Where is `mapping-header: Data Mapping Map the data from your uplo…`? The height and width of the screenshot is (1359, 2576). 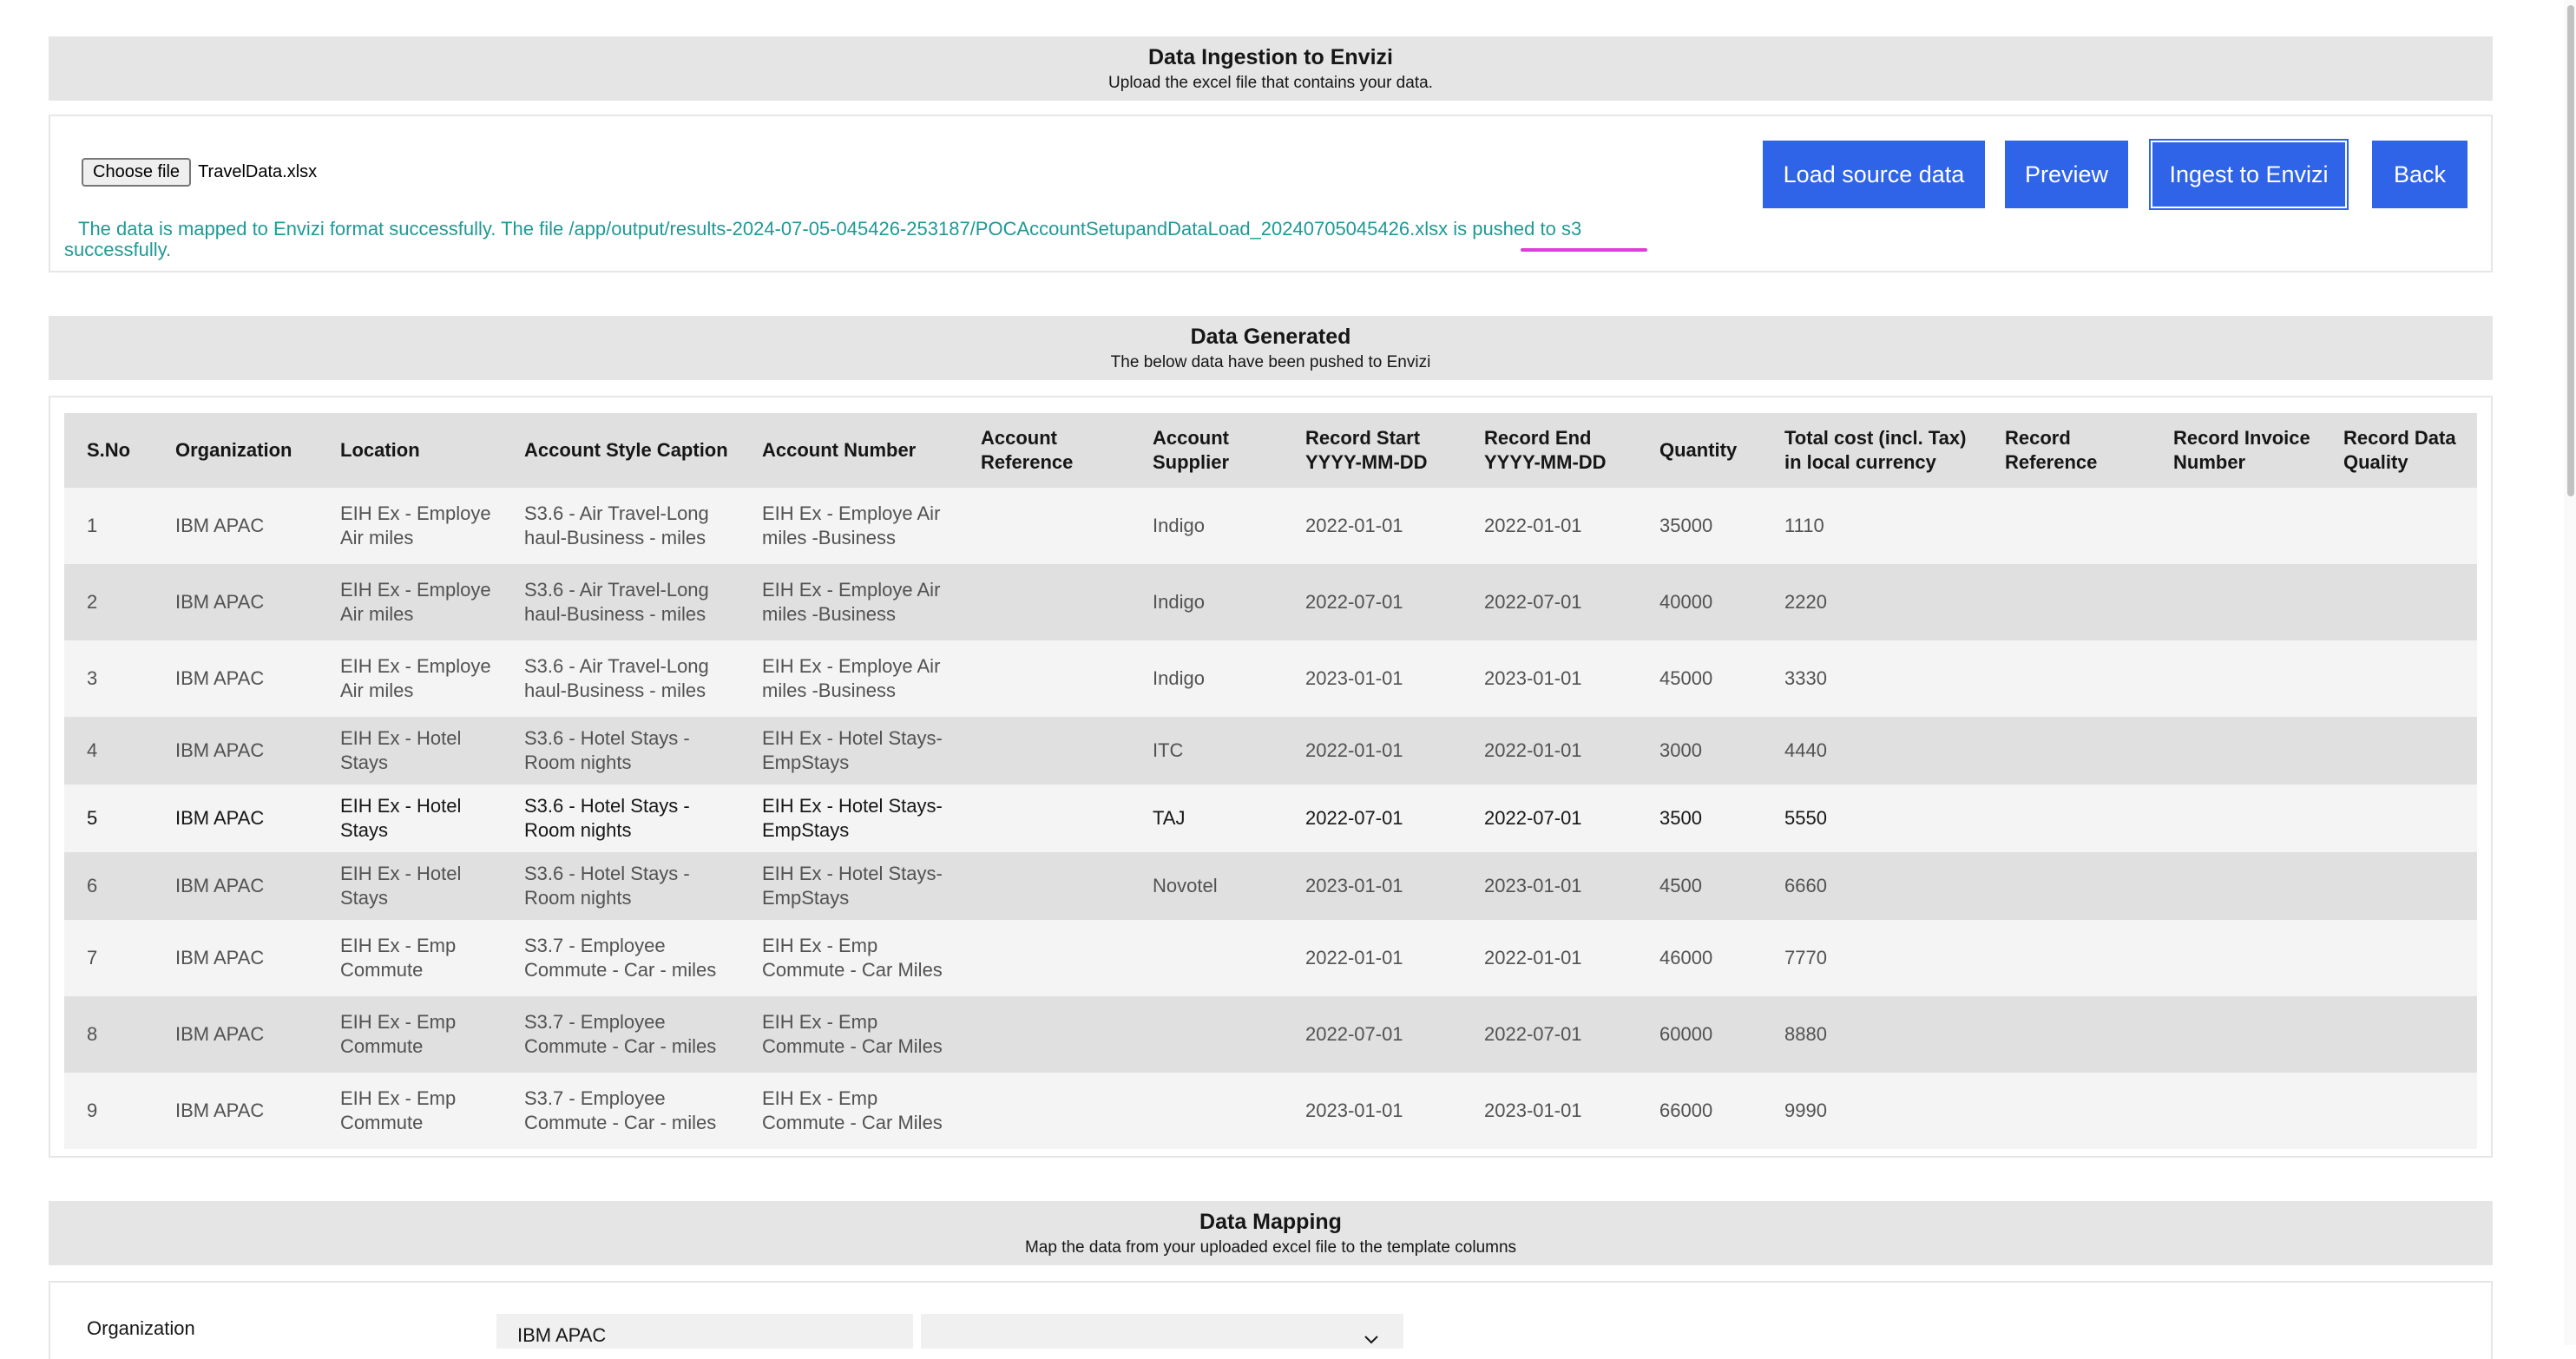
mapping-header: Data Mapping Map the data from your uplo… is located at coordinates (1271, 1233).